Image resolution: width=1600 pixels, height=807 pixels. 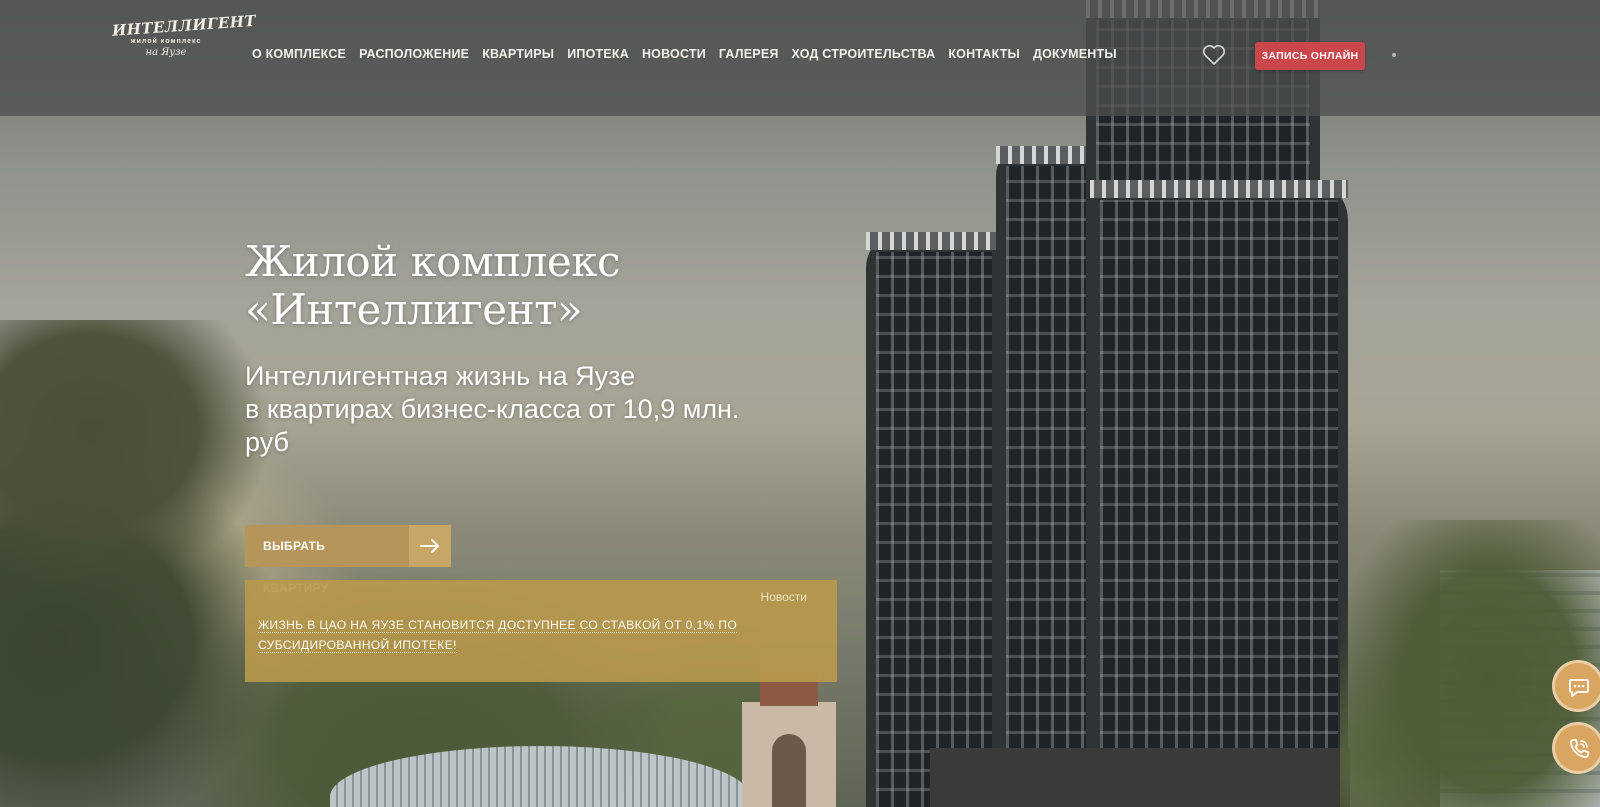 What do you see at coordinates (1214, 55) in the screenshot?
I see `heart-icon` at bounding box center [1214, 55].